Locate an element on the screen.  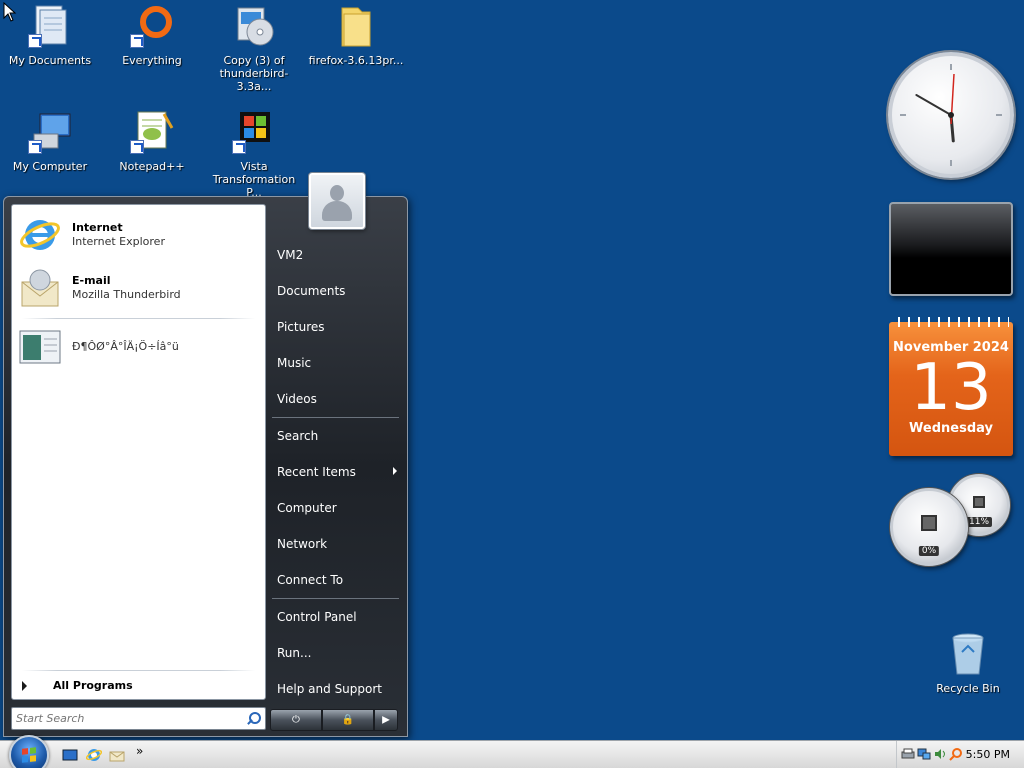
recent-program-item: Ð¶ÔØ°Â°ÎÄ¡Ö÷Íâ°ü is located at coordinates (138, 347).